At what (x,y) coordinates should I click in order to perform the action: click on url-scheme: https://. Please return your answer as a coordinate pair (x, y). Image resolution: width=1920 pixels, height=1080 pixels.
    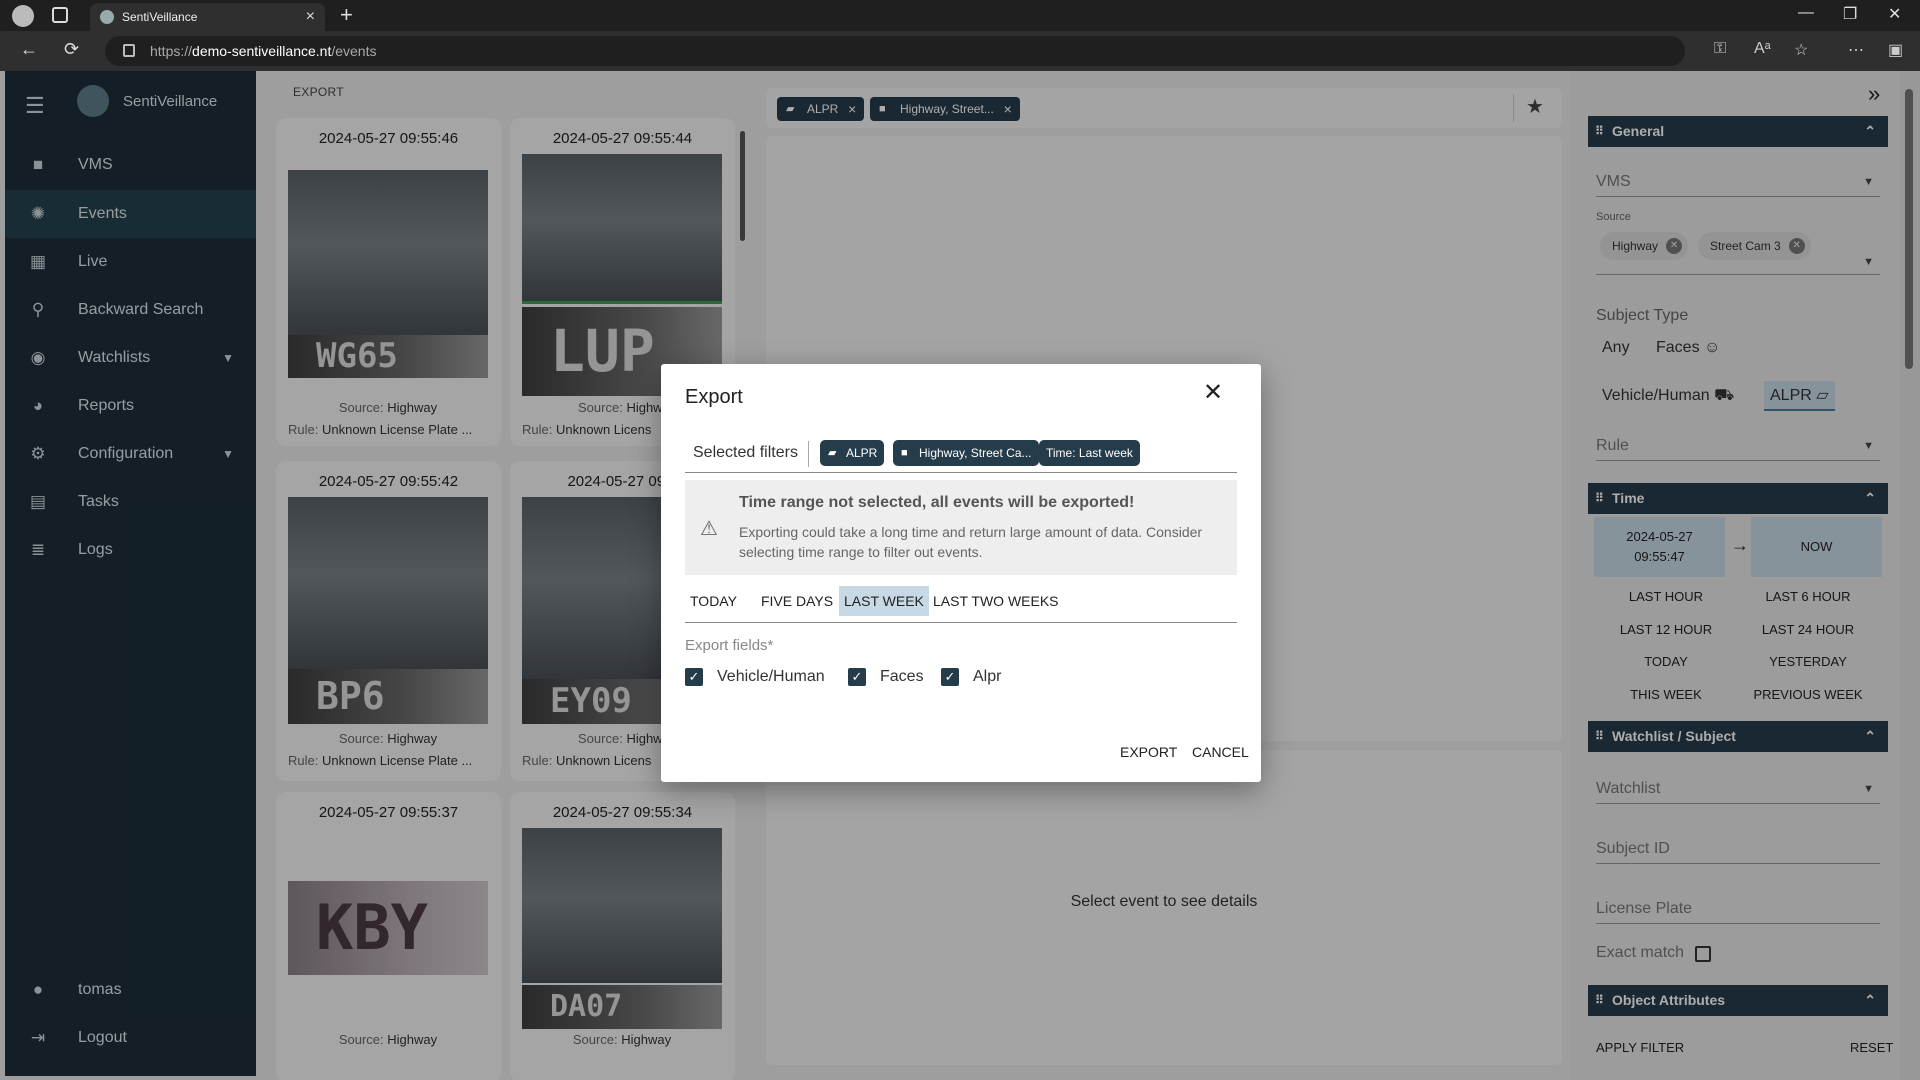
    Looking at the image, I should click on (171, 51).